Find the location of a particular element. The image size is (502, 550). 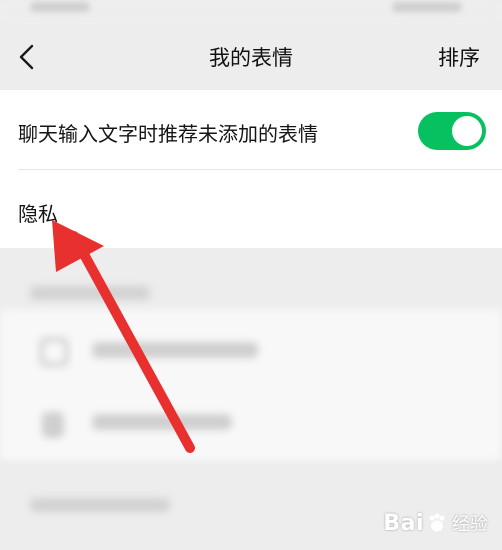

paw-icon is located at coordinates (437, 522).